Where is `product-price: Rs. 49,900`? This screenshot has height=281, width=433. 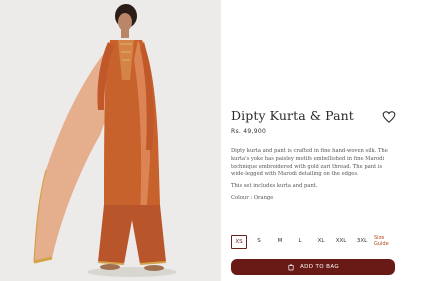 product-price: Rs. 49,900 is located at coordinates (249, 131).